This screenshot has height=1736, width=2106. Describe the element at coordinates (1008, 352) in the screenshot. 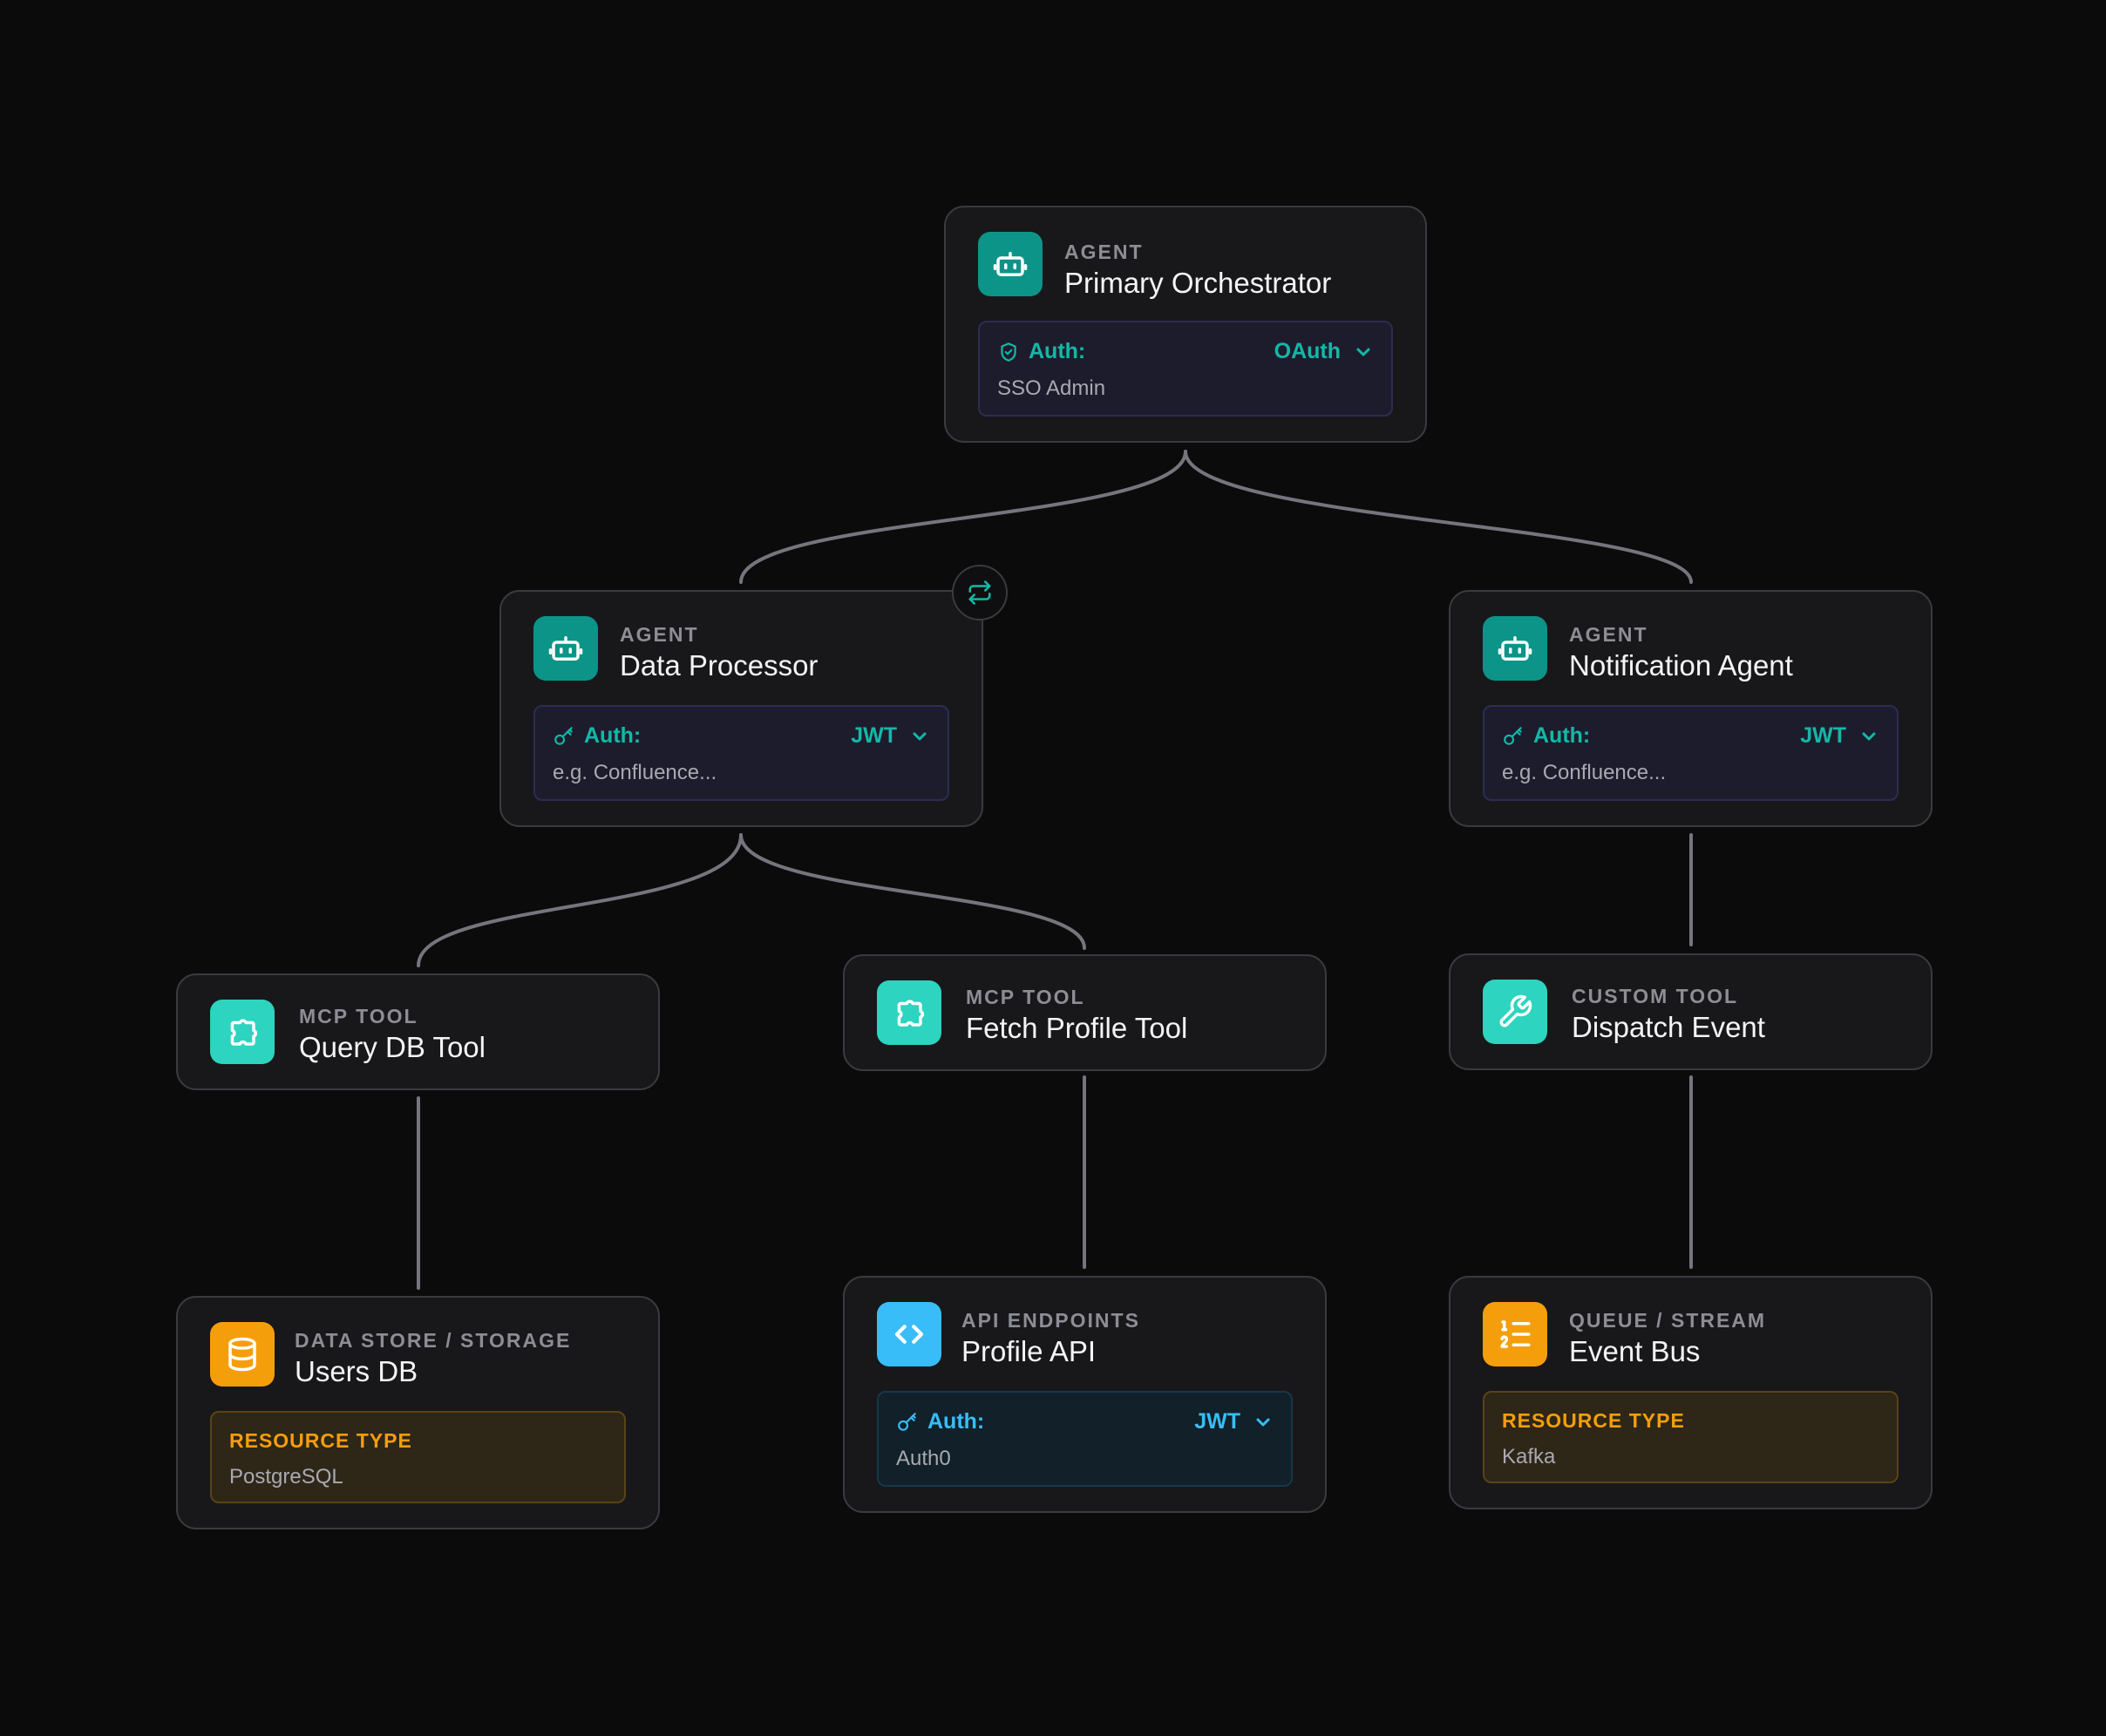

I see `shield-check-icon` at that location.